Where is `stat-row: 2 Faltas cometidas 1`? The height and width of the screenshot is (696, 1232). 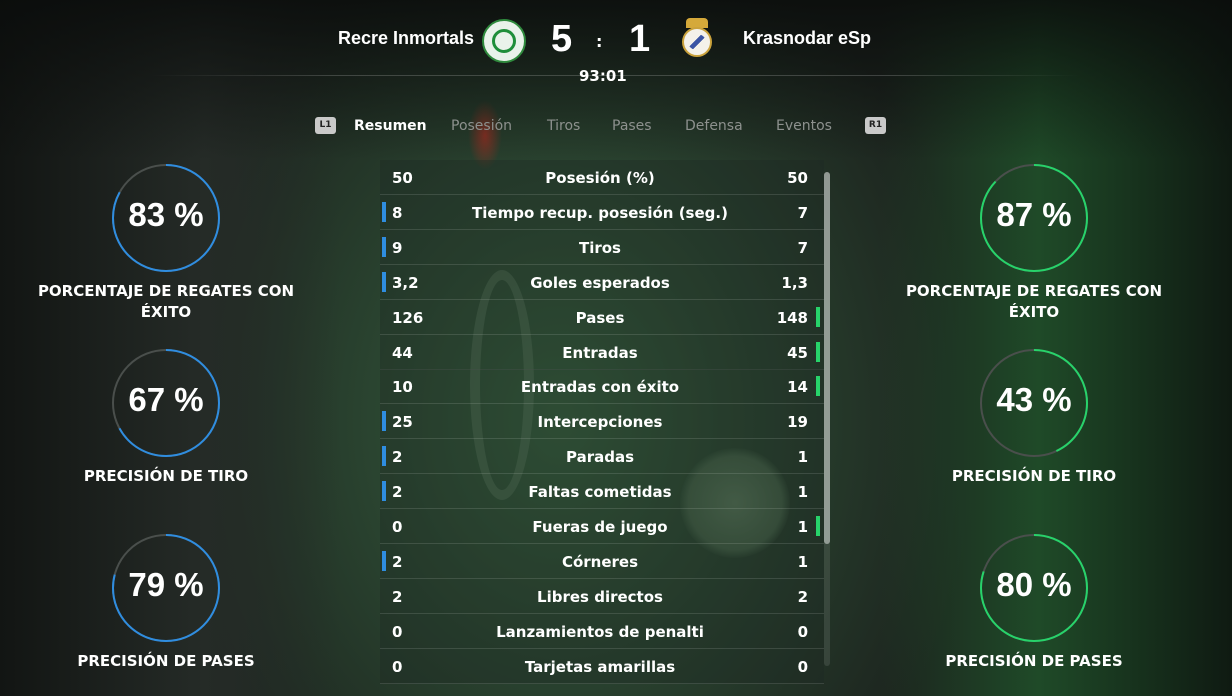 stat-row: 2 Faltas cometidas 1 is located at coordinates (602, 492).